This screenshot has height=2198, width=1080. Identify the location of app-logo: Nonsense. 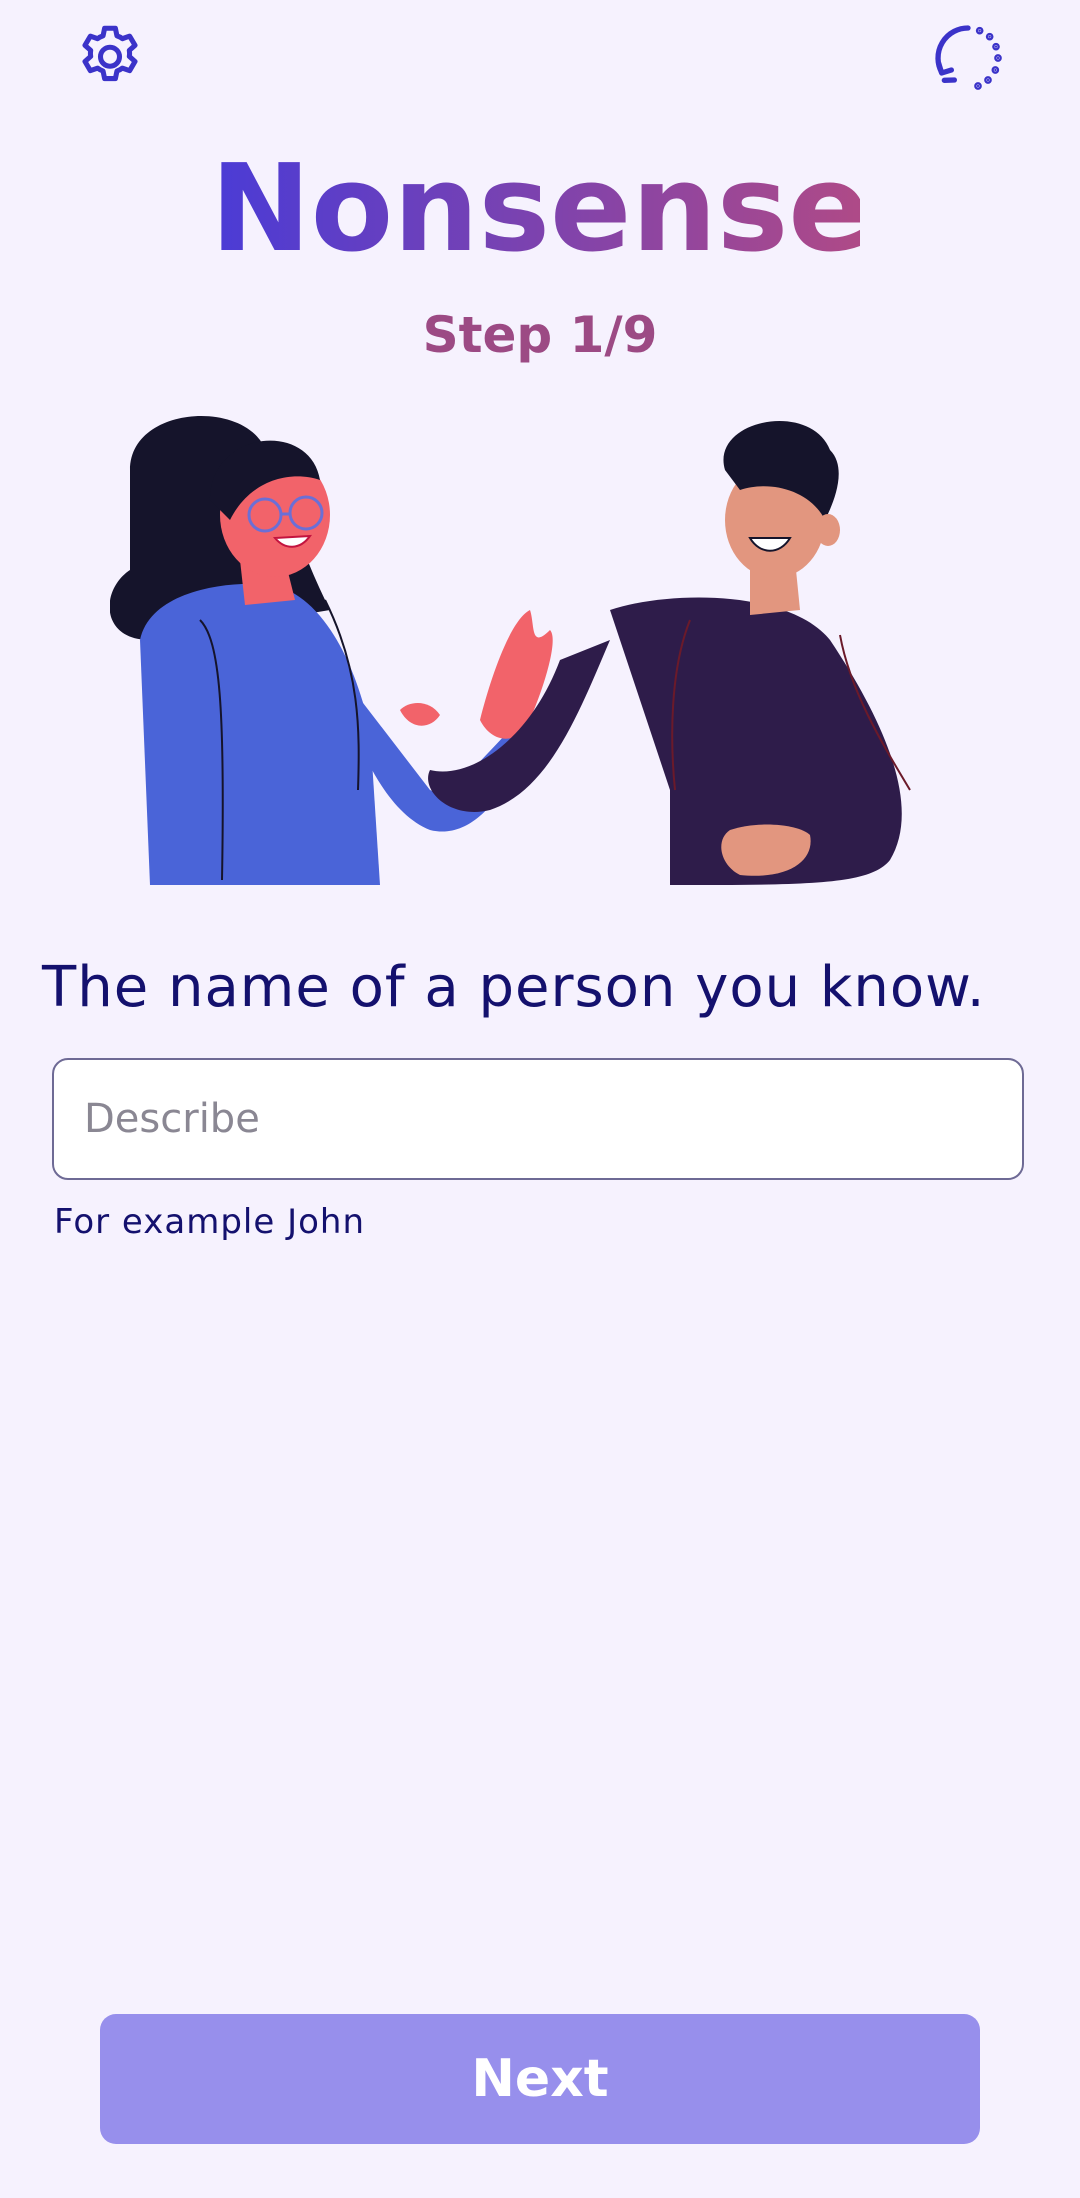
(540, 205).